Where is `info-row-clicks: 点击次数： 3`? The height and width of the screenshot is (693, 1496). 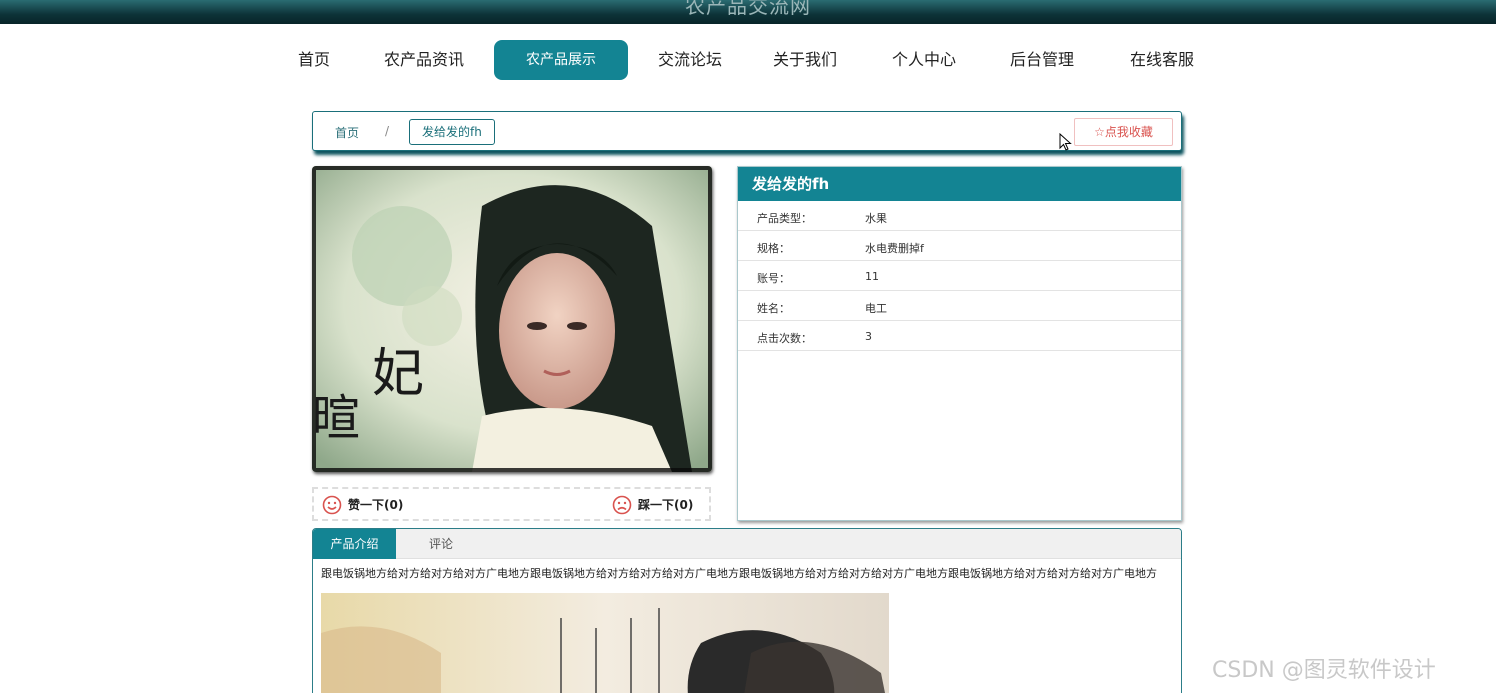 info-row-clicks: 点击次数： 3 is located at coordinates (959, 336).